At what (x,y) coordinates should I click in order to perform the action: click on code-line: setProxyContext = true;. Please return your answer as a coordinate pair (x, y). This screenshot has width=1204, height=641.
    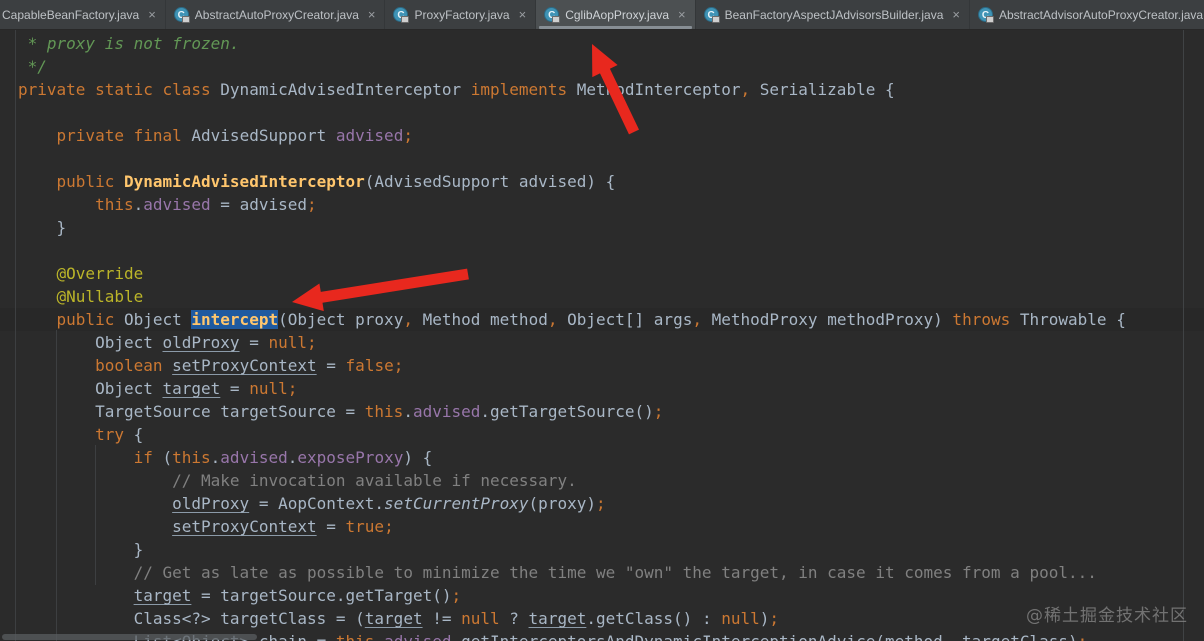
    Looking at the image, I should click on (602, 526).